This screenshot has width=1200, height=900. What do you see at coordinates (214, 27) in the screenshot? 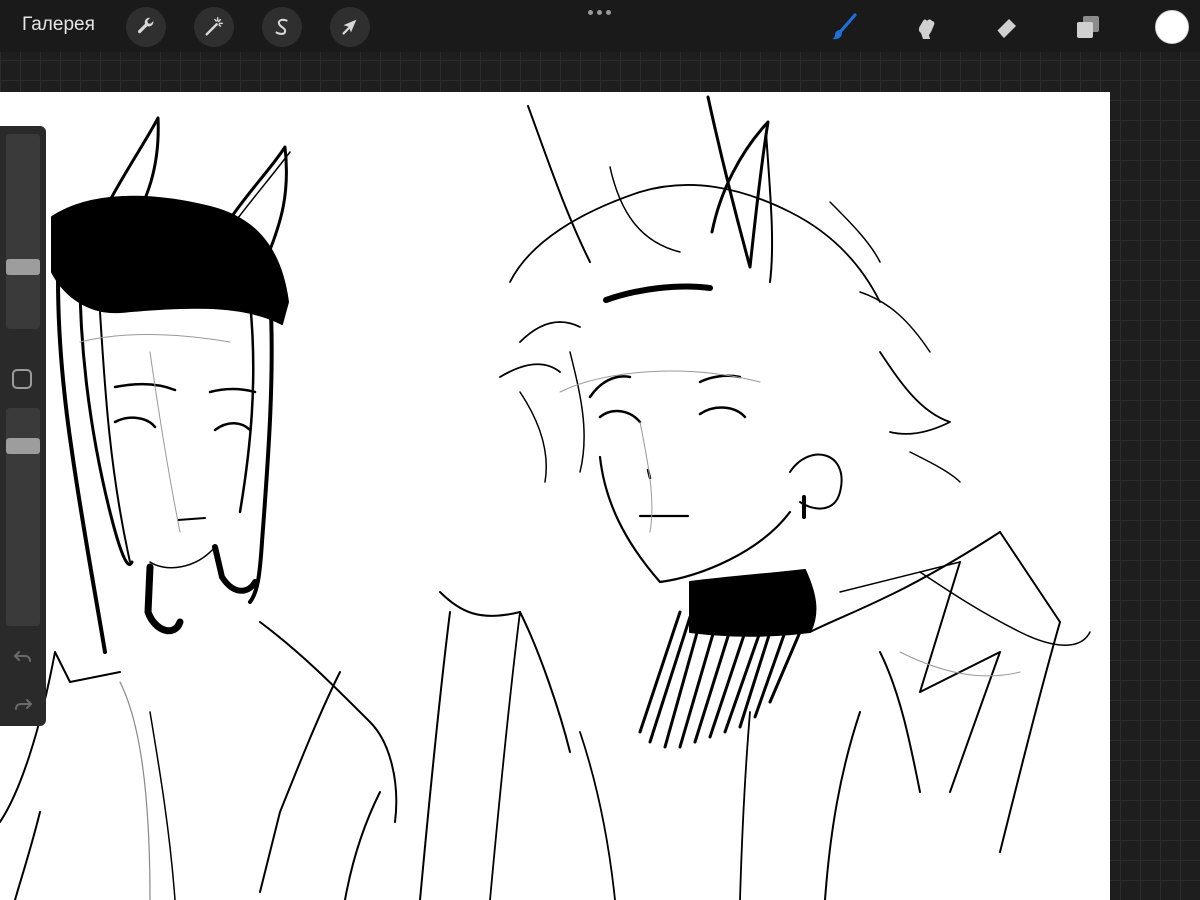
I see `magic-wand-icon` at bounding box center [214, 27].